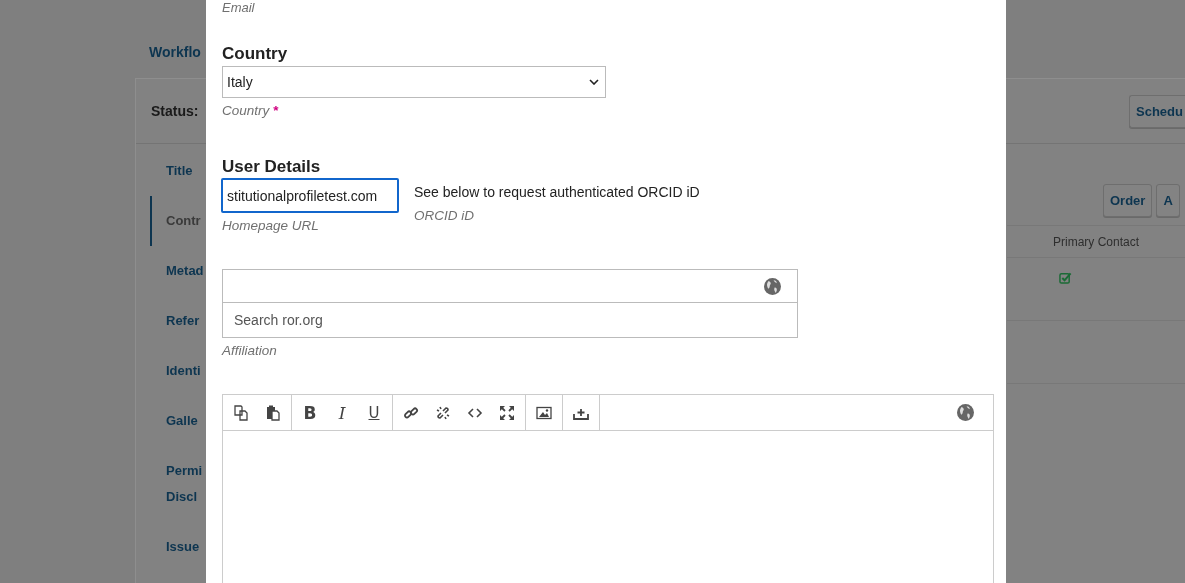 This screenshot has height=583, width=1185. What do you see at coordinates (1168, 200) in the screenshot?
I see `toolbar-button: A` at bounding box center [1168, 200].